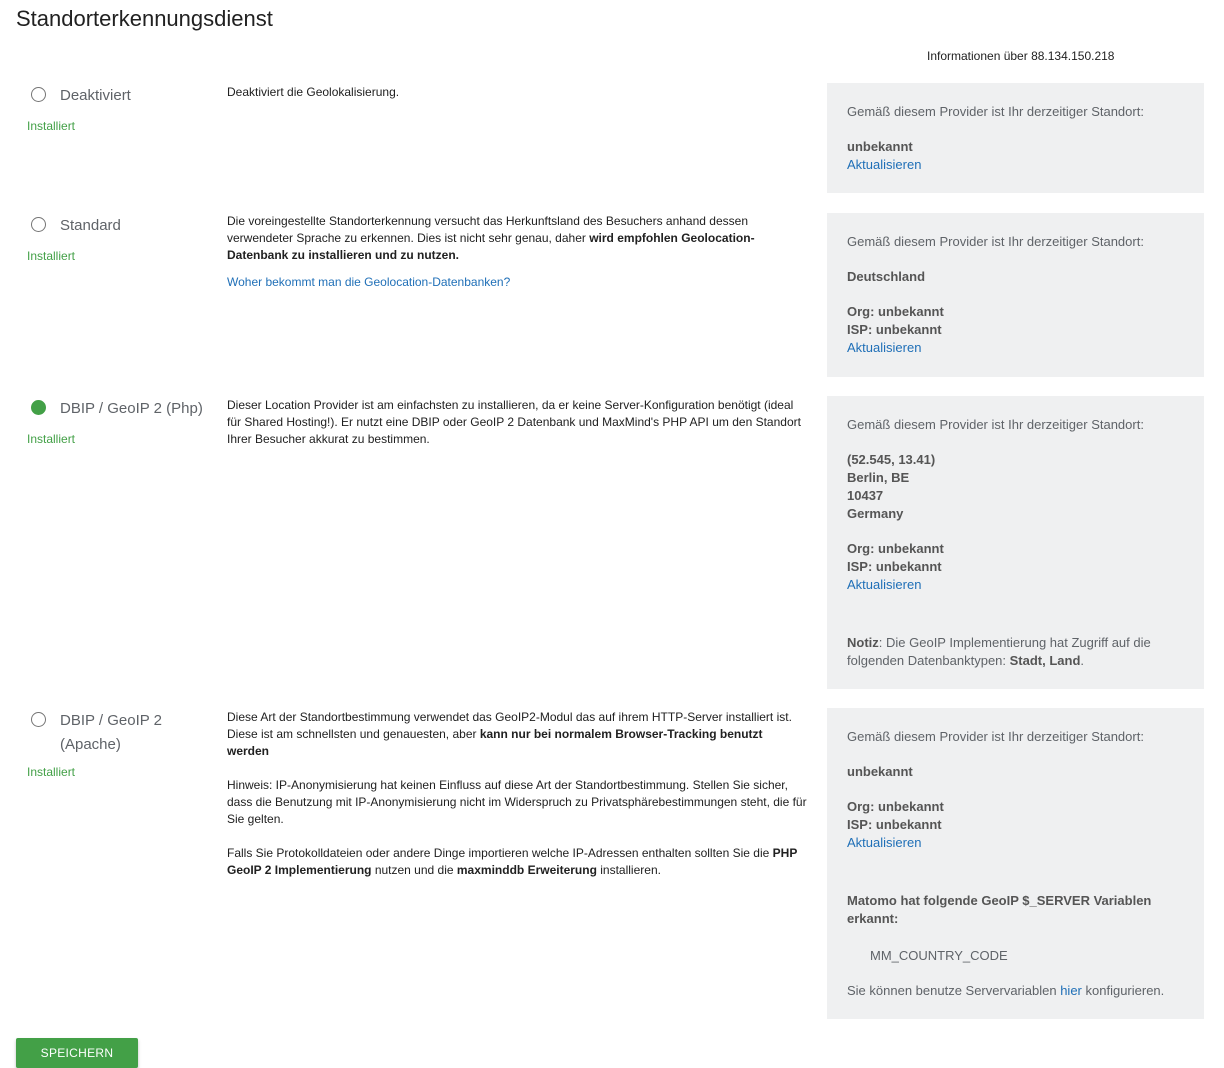 The width and height of the screenshot is (1224, 1068). What do you see at coordinates (886, 276) in the screenshot?
I see `location-value: Deutschland` at bounding box center [886, 276].